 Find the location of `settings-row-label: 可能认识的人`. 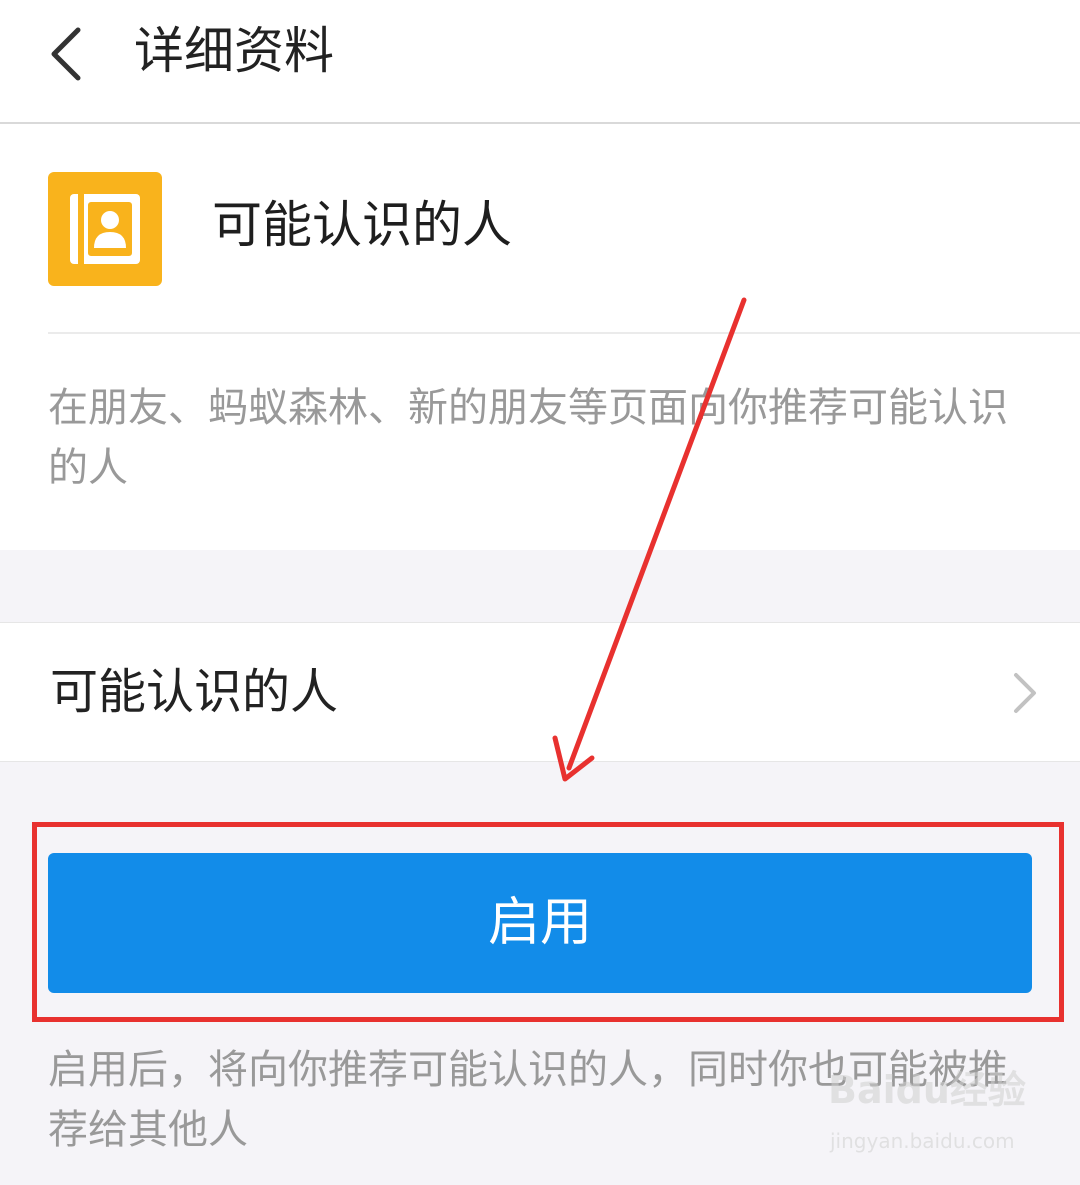

settings-row-label: 可能认识的人 is located at coordinates (194, 692).